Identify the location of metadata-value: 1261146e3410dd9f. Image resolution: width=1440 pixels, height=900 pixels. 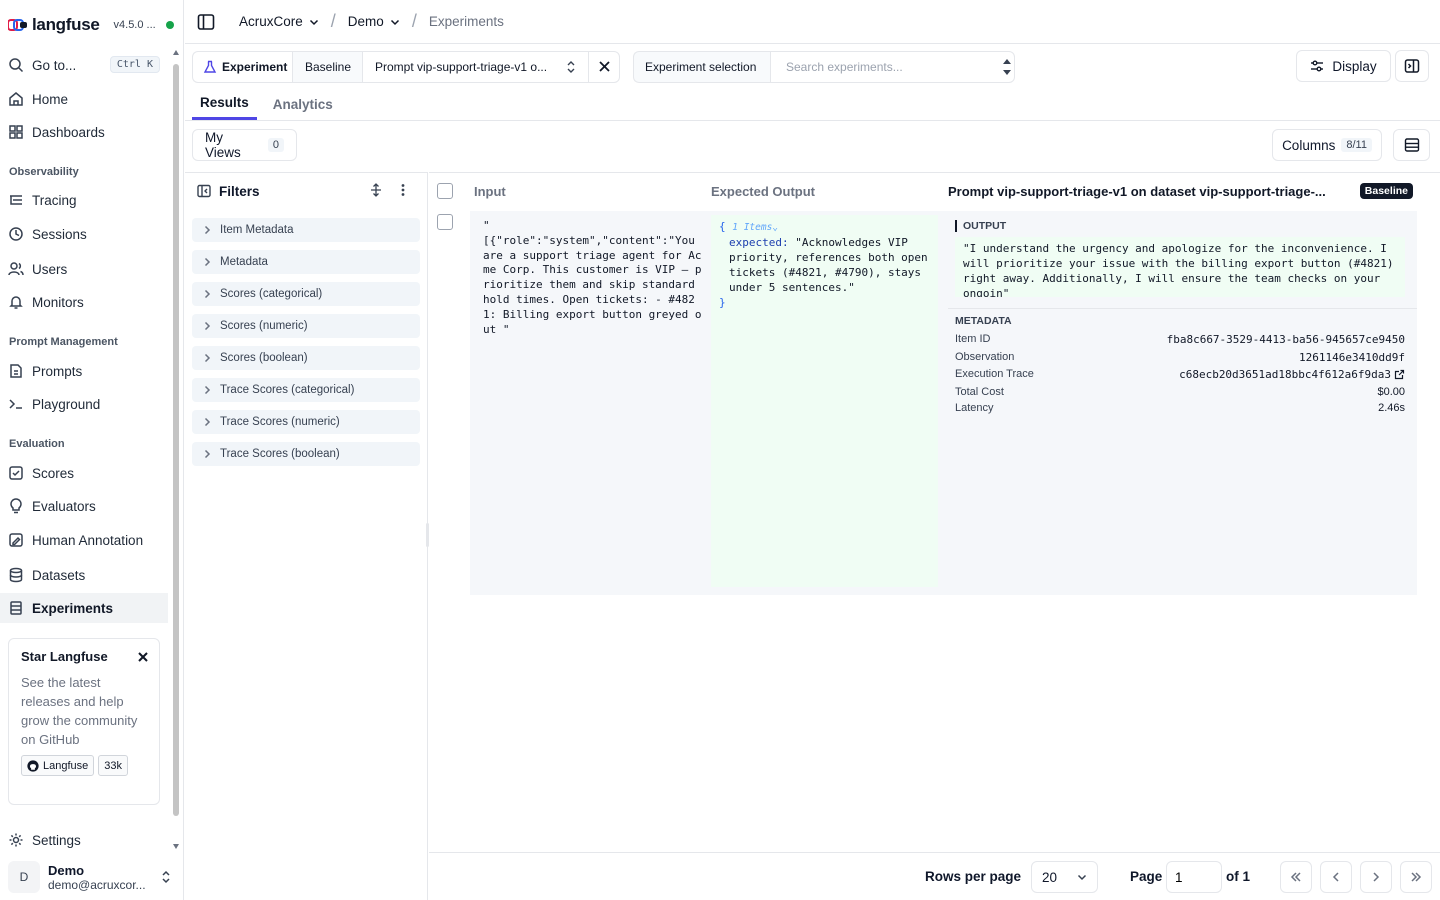
(1352, 357).